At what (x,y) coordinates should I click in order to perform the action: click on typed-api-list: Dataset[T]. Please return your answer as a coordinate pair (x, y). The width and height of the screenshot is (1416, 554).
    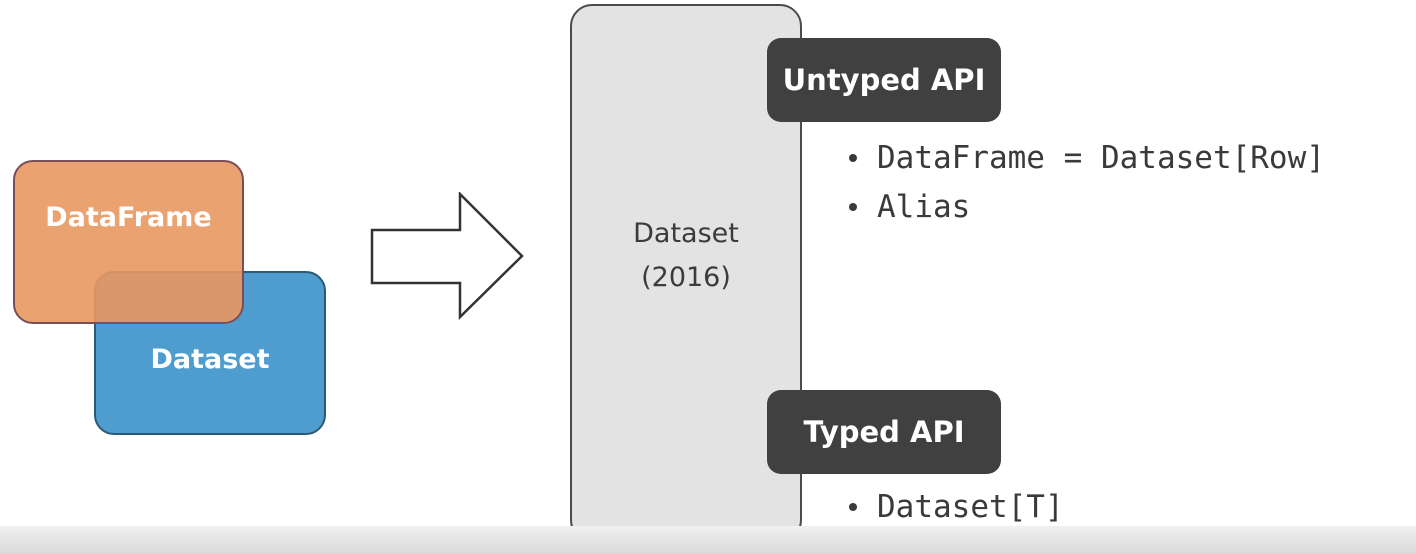
    Looking at the image, I should click on (955, 507).